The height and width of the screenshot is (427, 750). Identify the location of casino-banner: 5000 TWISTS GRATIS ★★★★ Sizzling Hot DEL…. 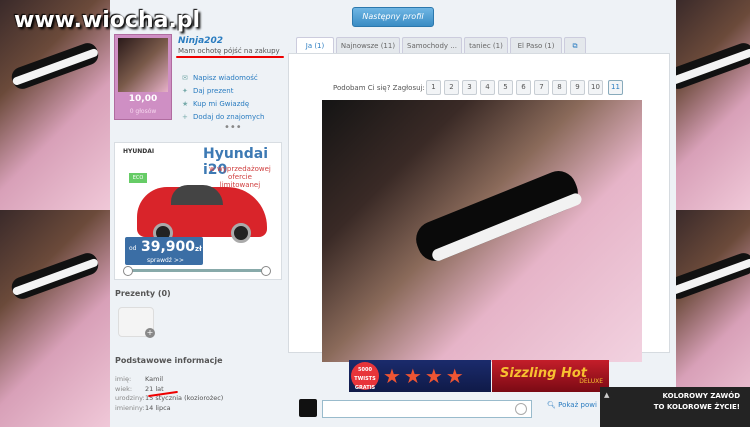
(479, 376).